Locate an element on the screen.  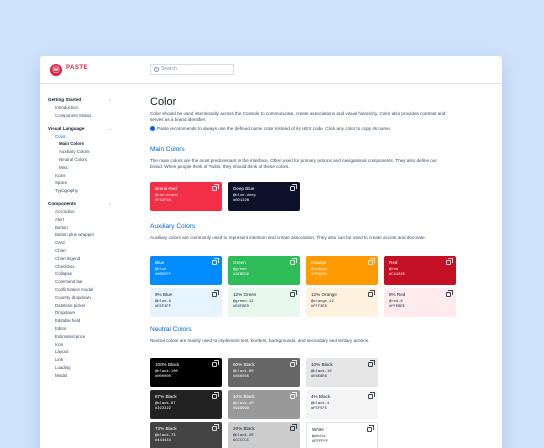
neutral-colors-heading: Neutral Colors is located at coordinates (171, 329).